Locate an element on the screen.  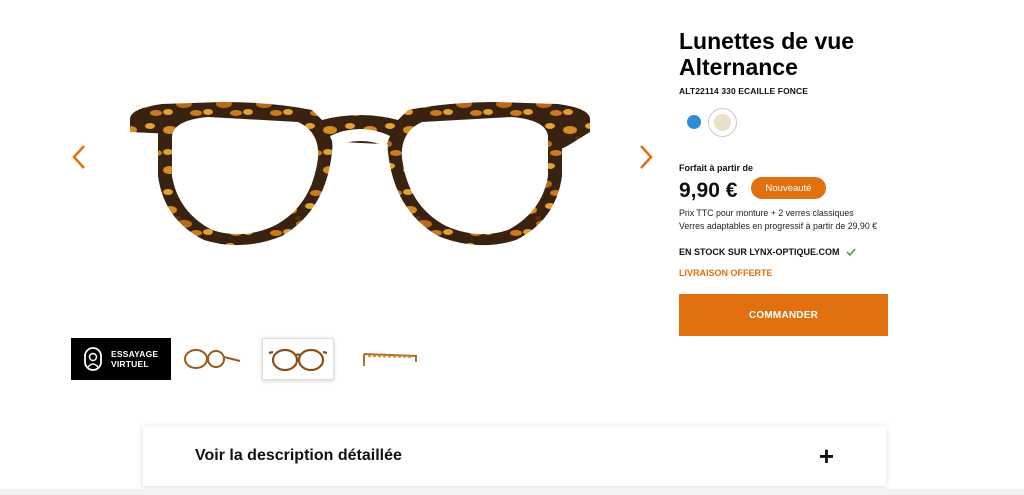
glasses-front-thumbnail is located at coordinates (298, 360).